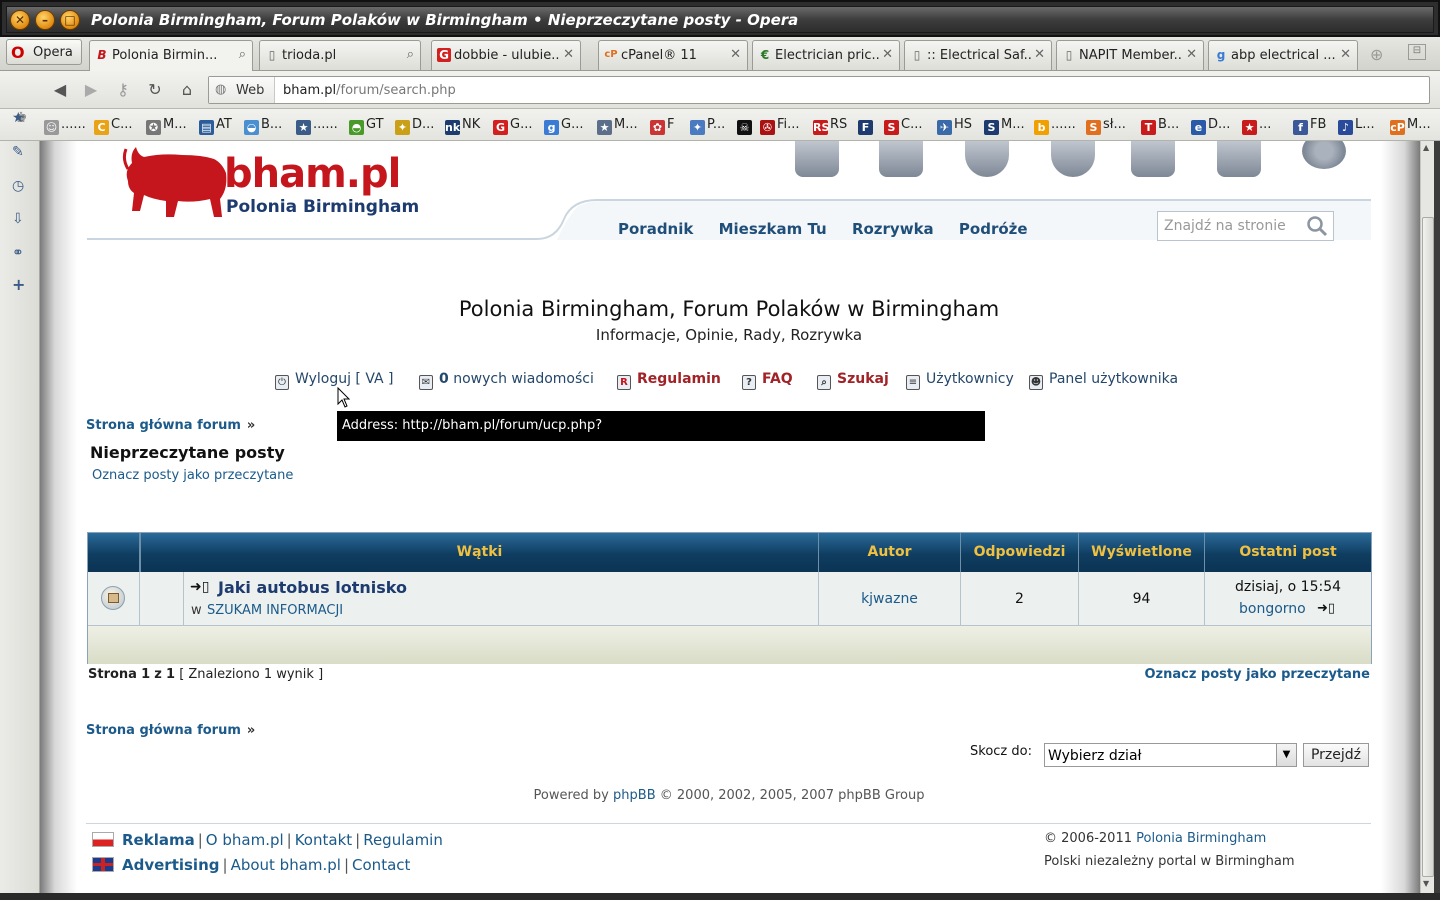  What do you see at coordinates (893, 229) in the screenshot?
I see `nav-rozrywka: Rozrywka` at bounding box center [893, 229].